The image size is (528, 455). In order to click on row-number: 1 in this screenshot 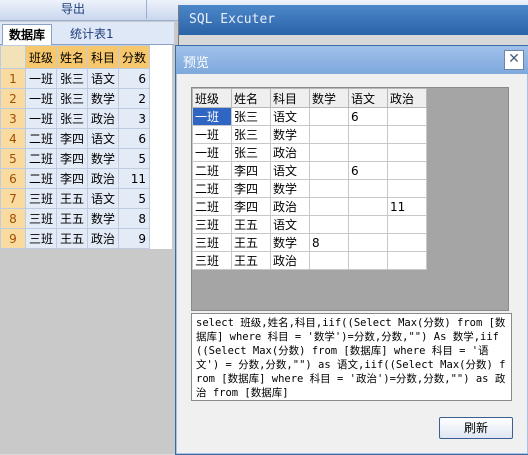, I will do `click(13, 78)`.